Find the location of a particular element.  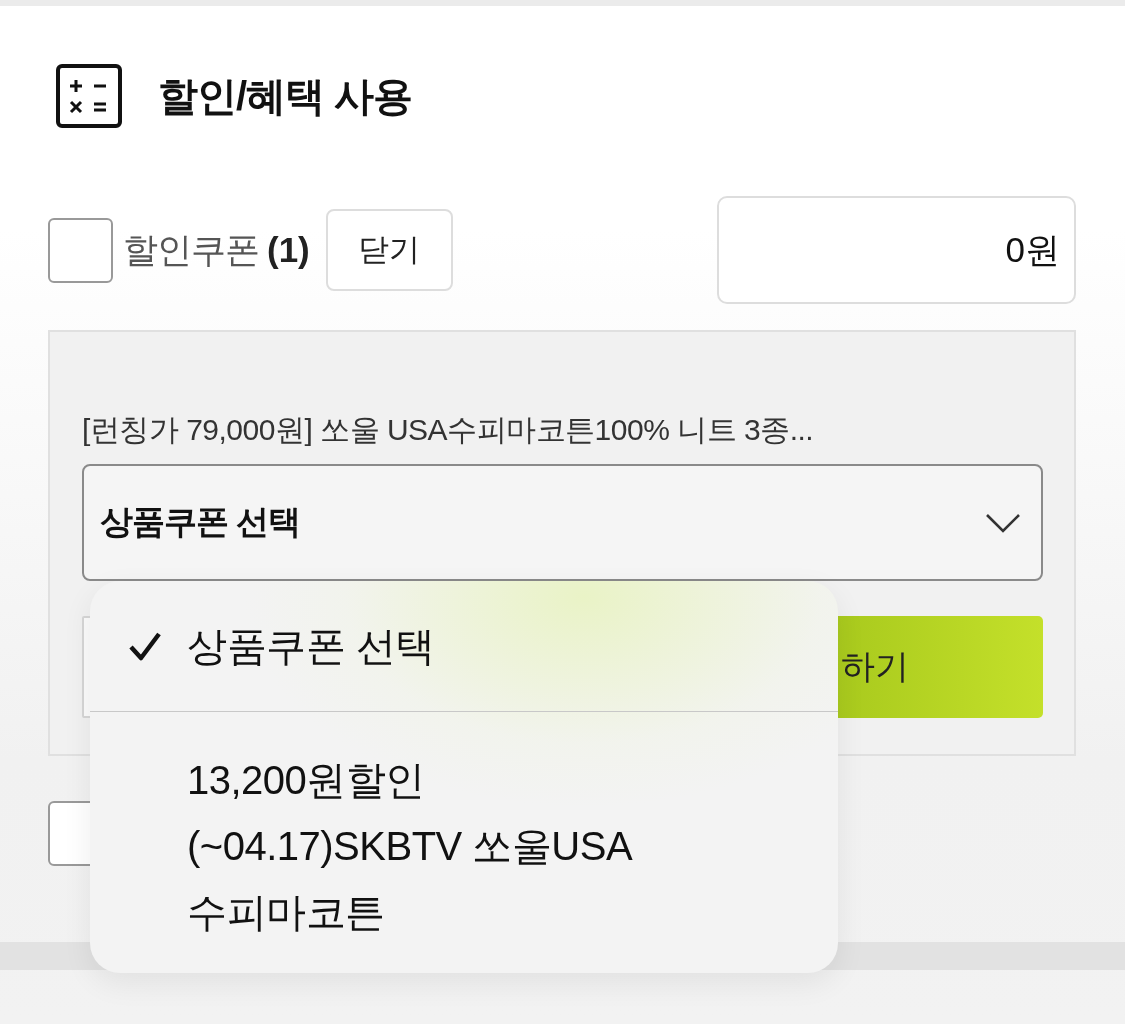

section-title: 할인/혜택 사용 is located at coordinates (285, 96).